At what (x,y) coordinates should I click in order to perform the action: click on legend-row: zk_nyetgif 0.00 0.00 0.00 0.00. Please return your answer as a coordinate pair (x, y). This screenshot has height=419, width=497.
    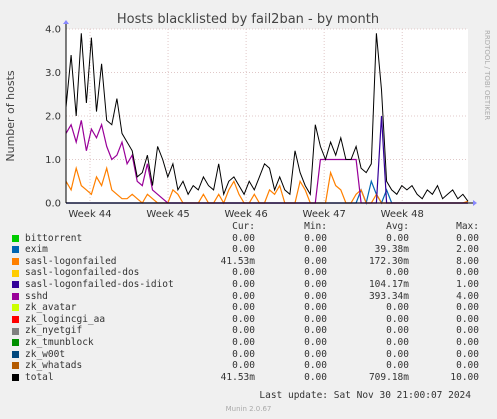
    Looking at the image, I should click on (250, 331).